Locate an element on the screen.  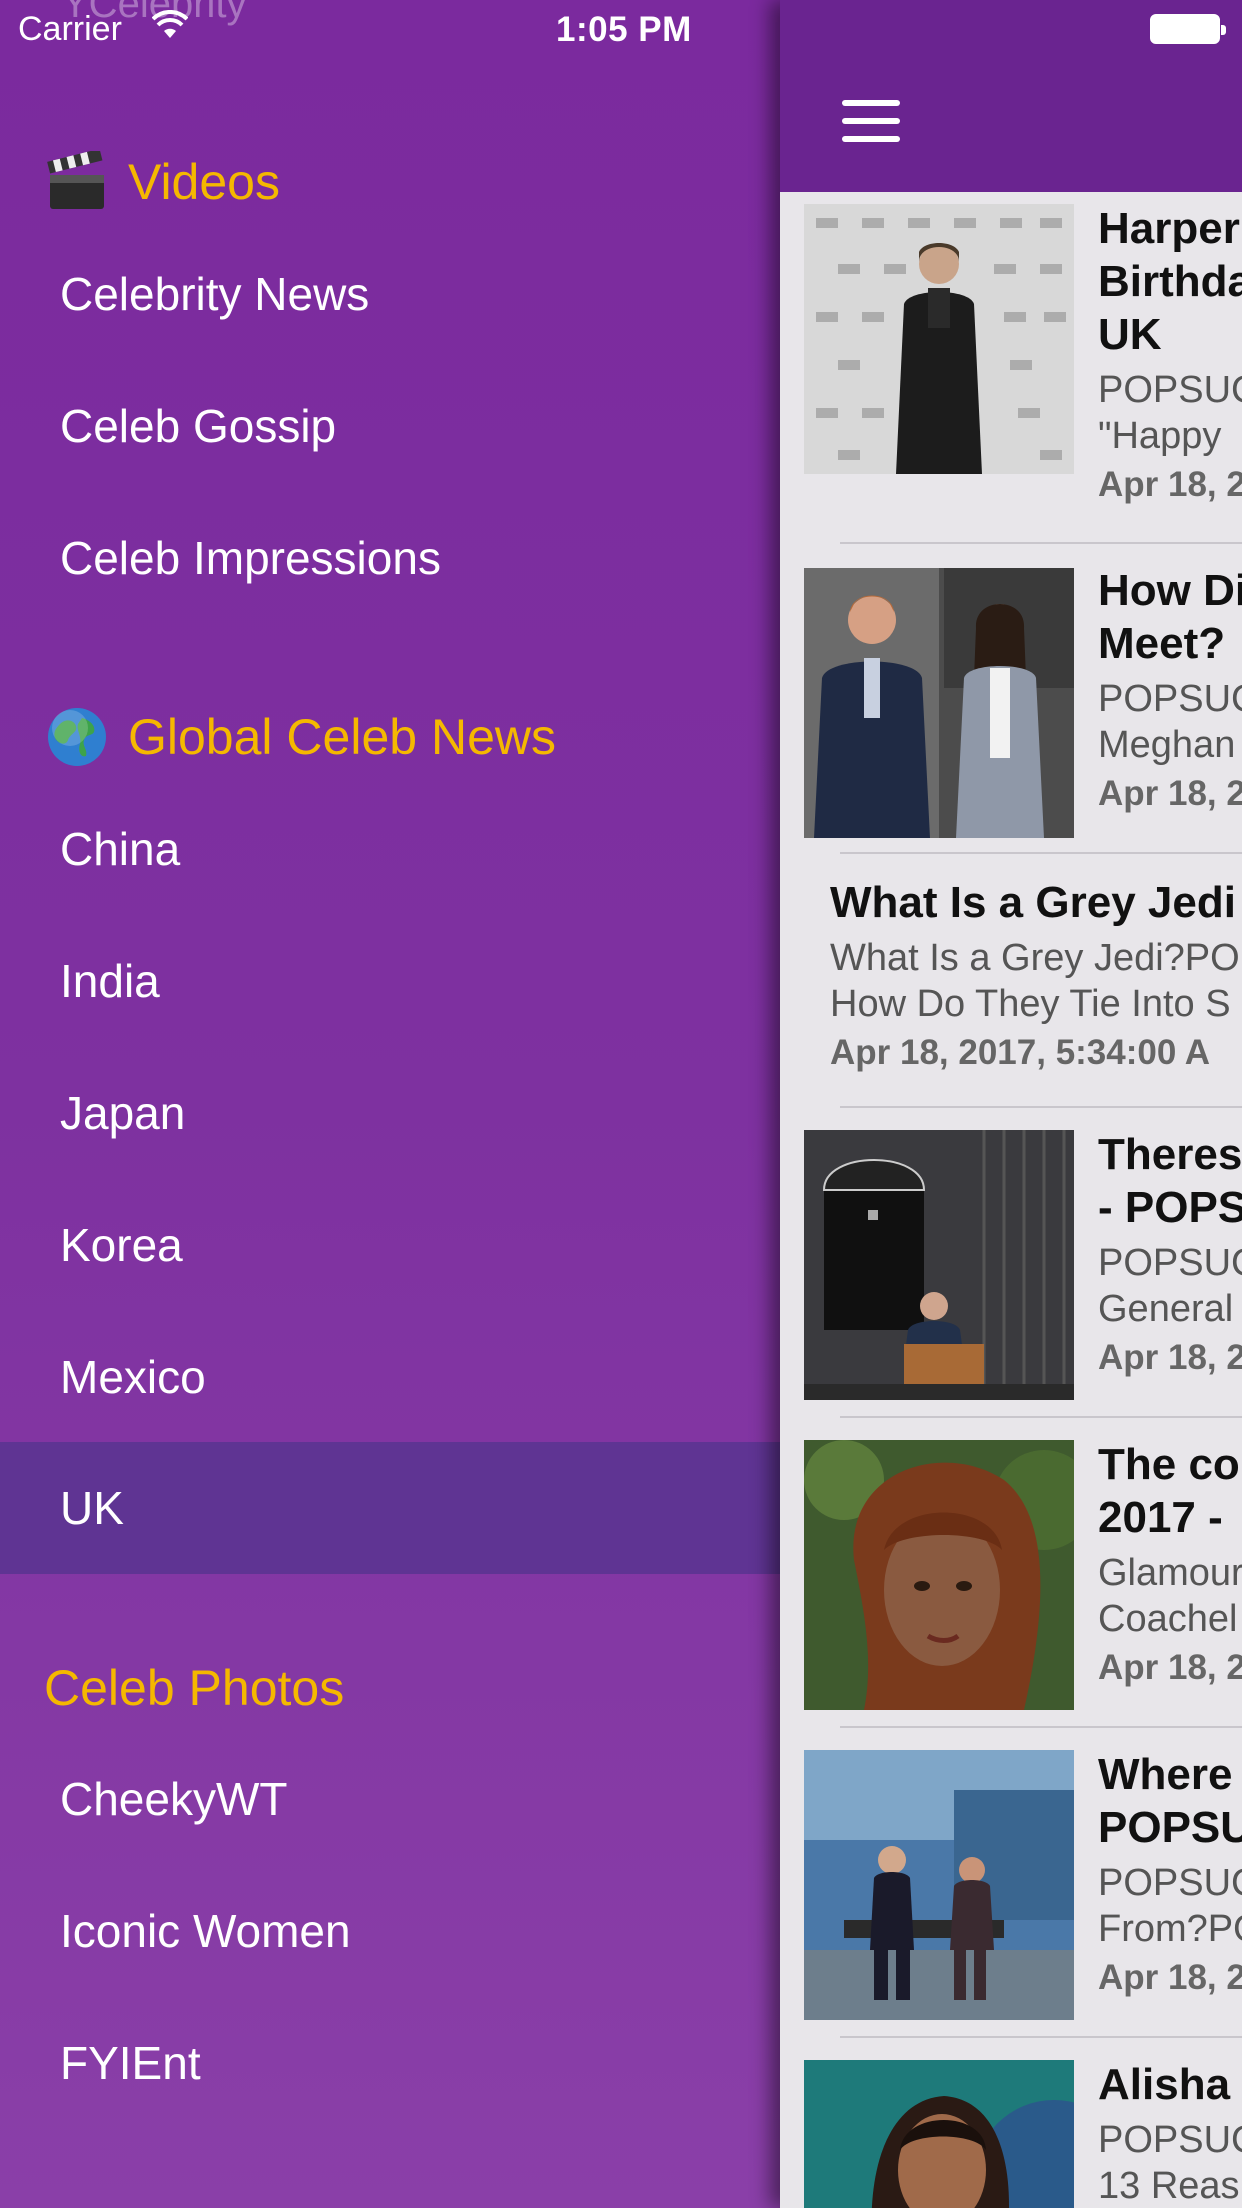
news-description: Meghan is located at coordinates (1167, 745).